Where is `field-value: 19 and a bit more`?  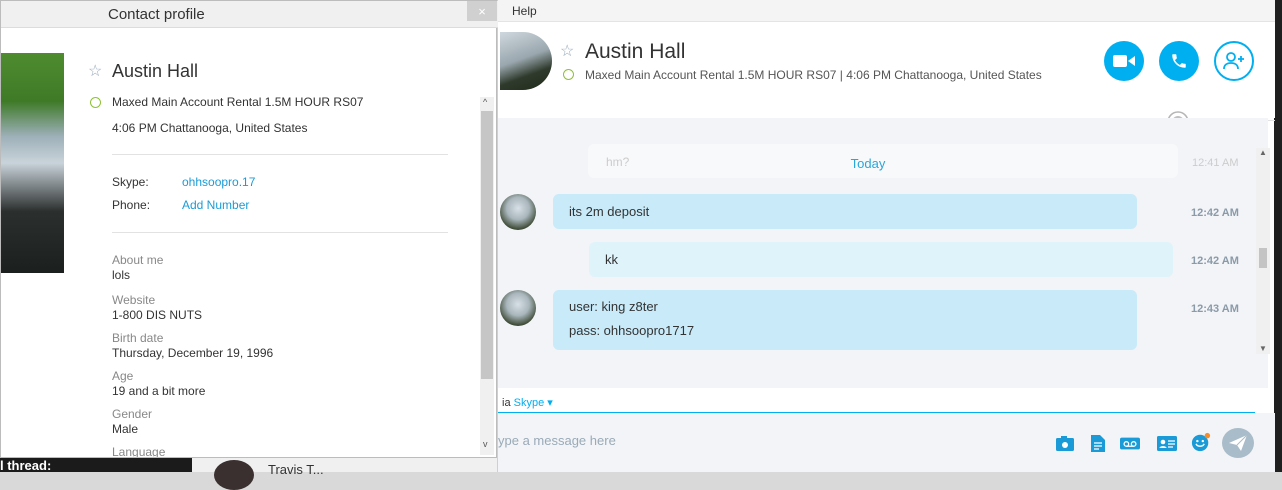
field-value: 19 and a bit more is located at coordinates (159, 391).